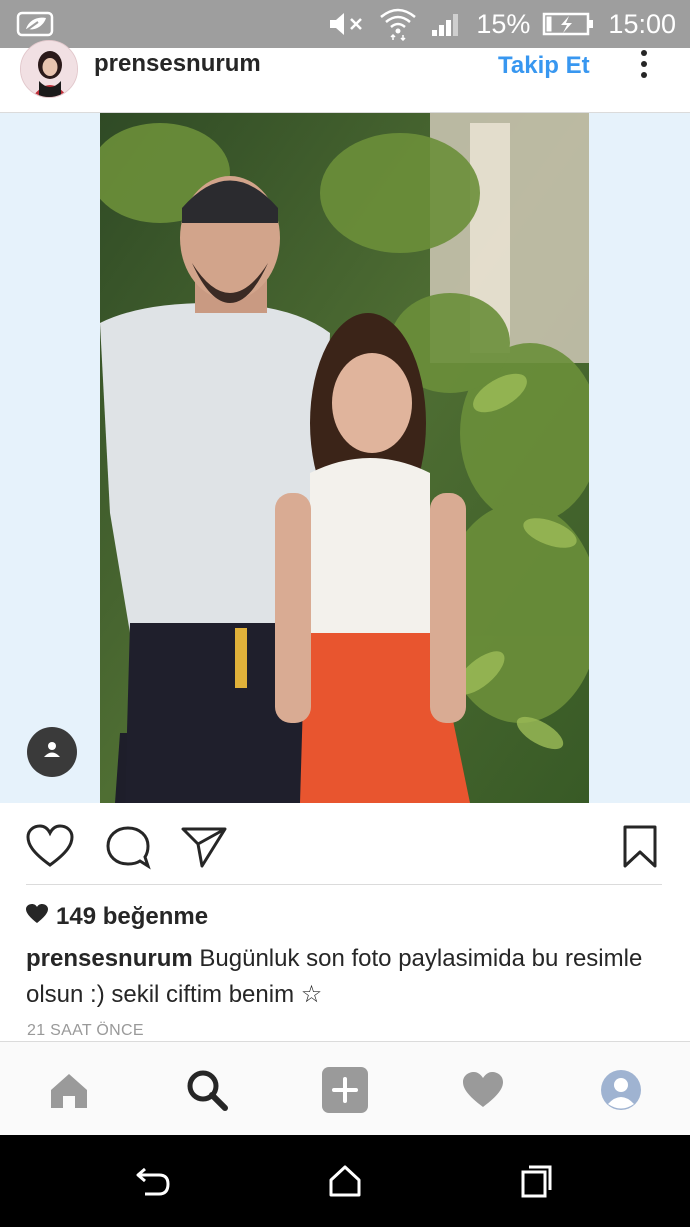 The image size is (690, 1227). What do you see at coordinates (49, 69) in the screenshot?
I see `avatar` at bounding box center [49, 69].